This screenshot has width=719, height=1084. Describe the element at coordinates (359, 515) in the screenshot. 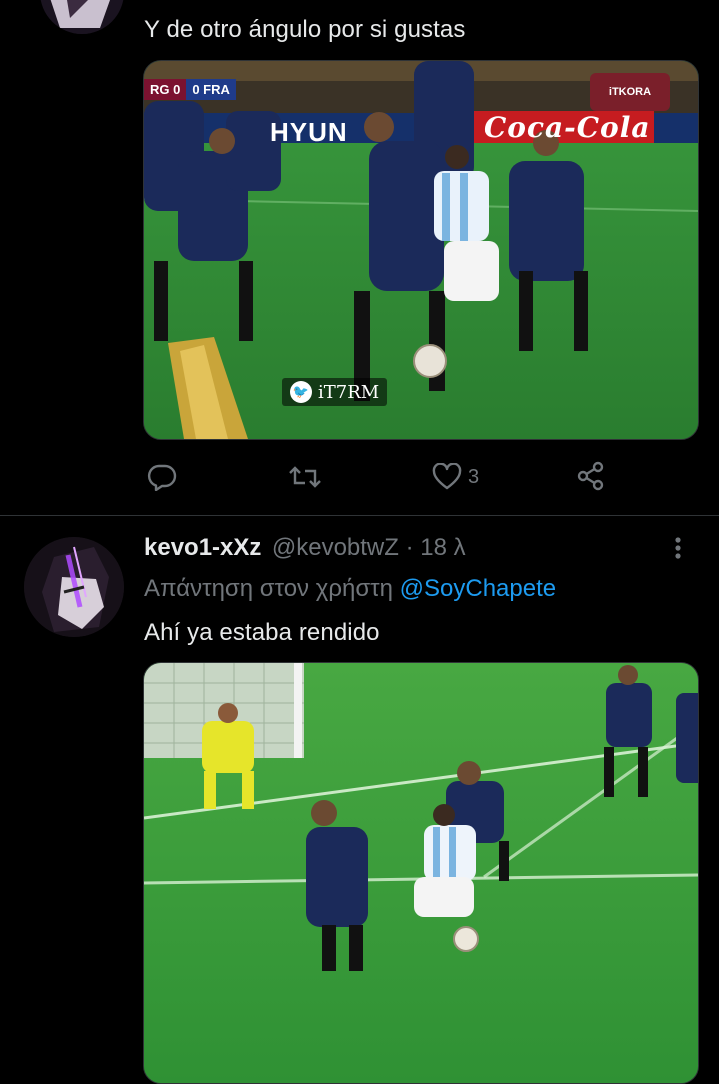

I see `tweet-divider` at that location.